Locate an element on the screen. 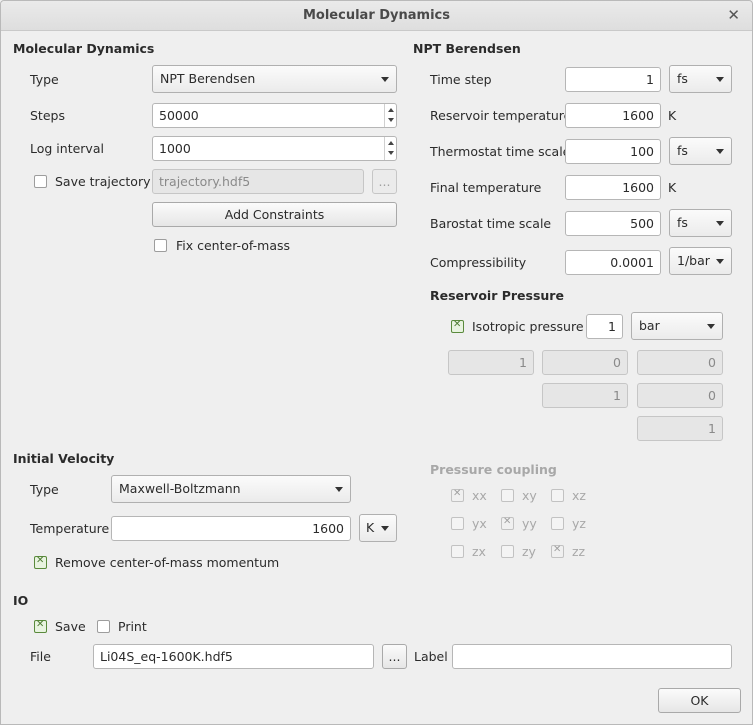 This screenshot has width=753, height=725. final-temp-label: Final temperature is located at coordinates (486, 187).